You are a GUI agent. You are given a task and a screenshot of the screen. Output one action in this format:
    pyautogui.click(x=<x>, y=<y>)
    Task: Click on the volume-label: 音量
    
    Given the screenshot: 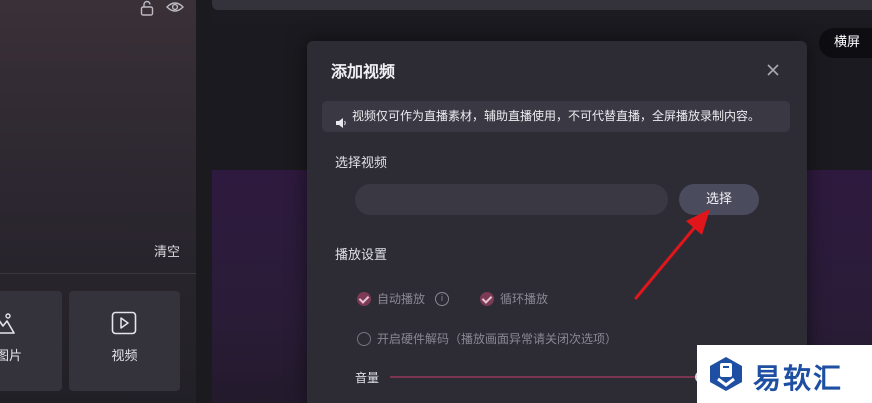 What is the action you would take?
    pyautogui.click(x=367, y=378)
    